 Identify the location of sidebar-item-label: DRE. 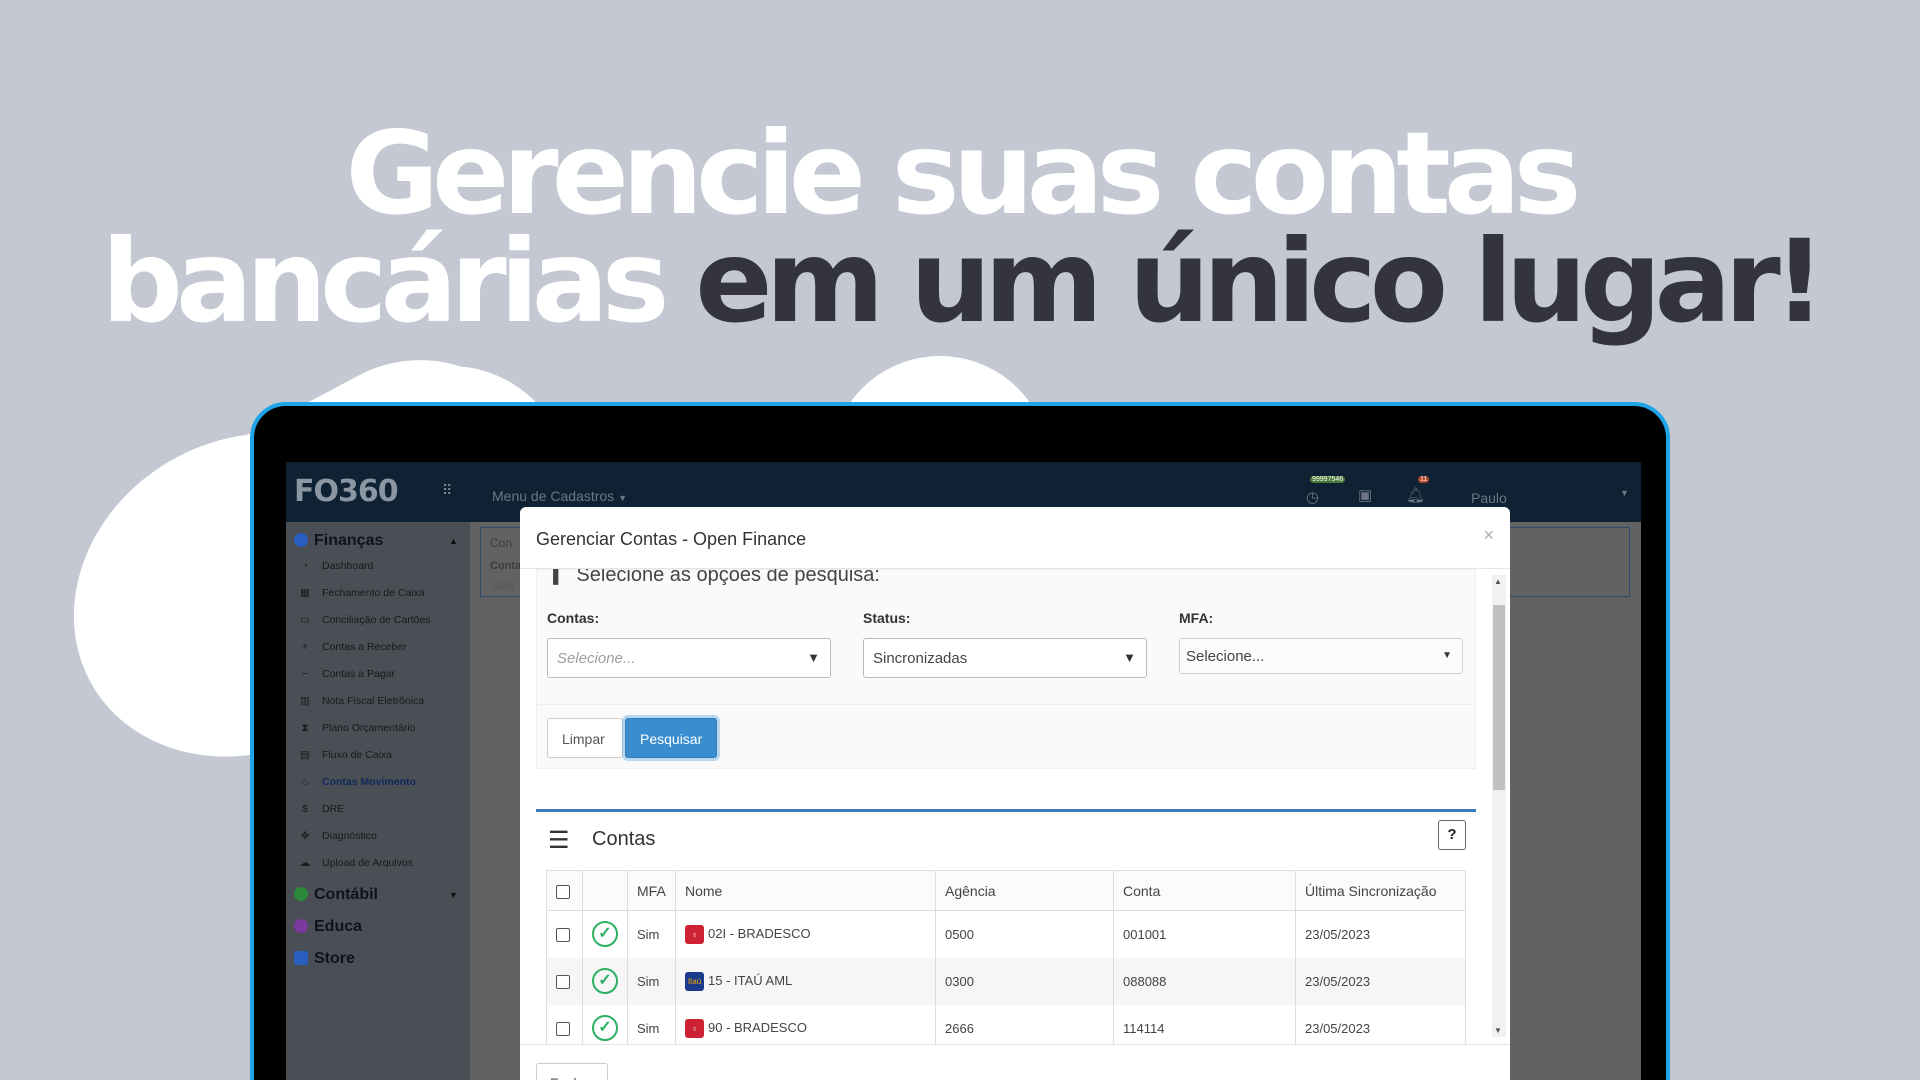
(333, 809).